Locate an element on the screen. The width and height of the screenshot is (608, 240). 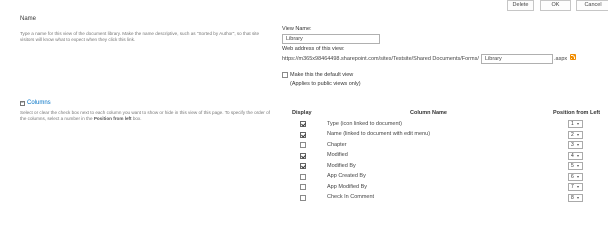
cancel-button: Cancel is located at coordinates (592, 5).